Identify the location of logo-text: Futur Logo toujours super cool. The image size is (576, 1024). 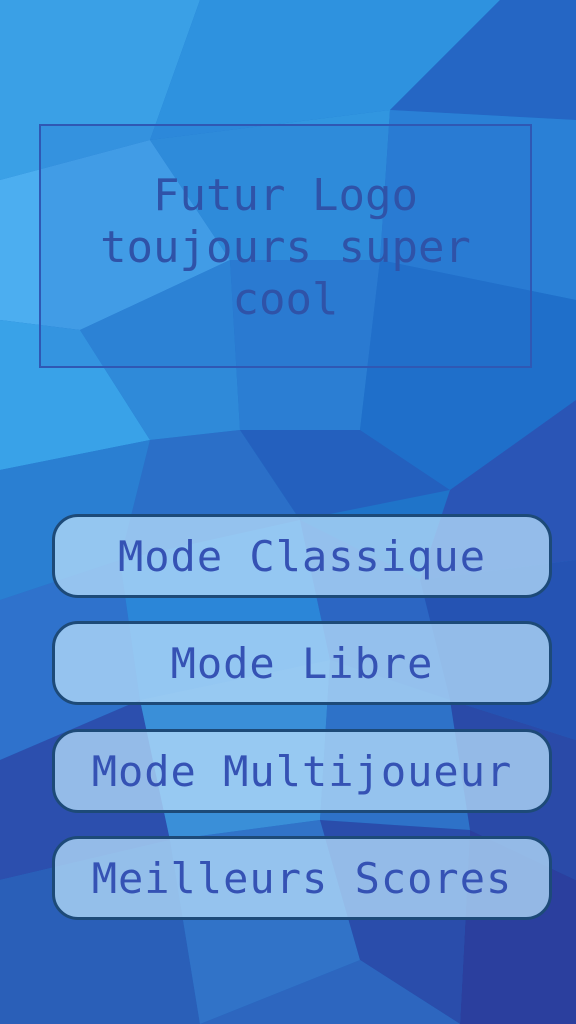
(285, 247).